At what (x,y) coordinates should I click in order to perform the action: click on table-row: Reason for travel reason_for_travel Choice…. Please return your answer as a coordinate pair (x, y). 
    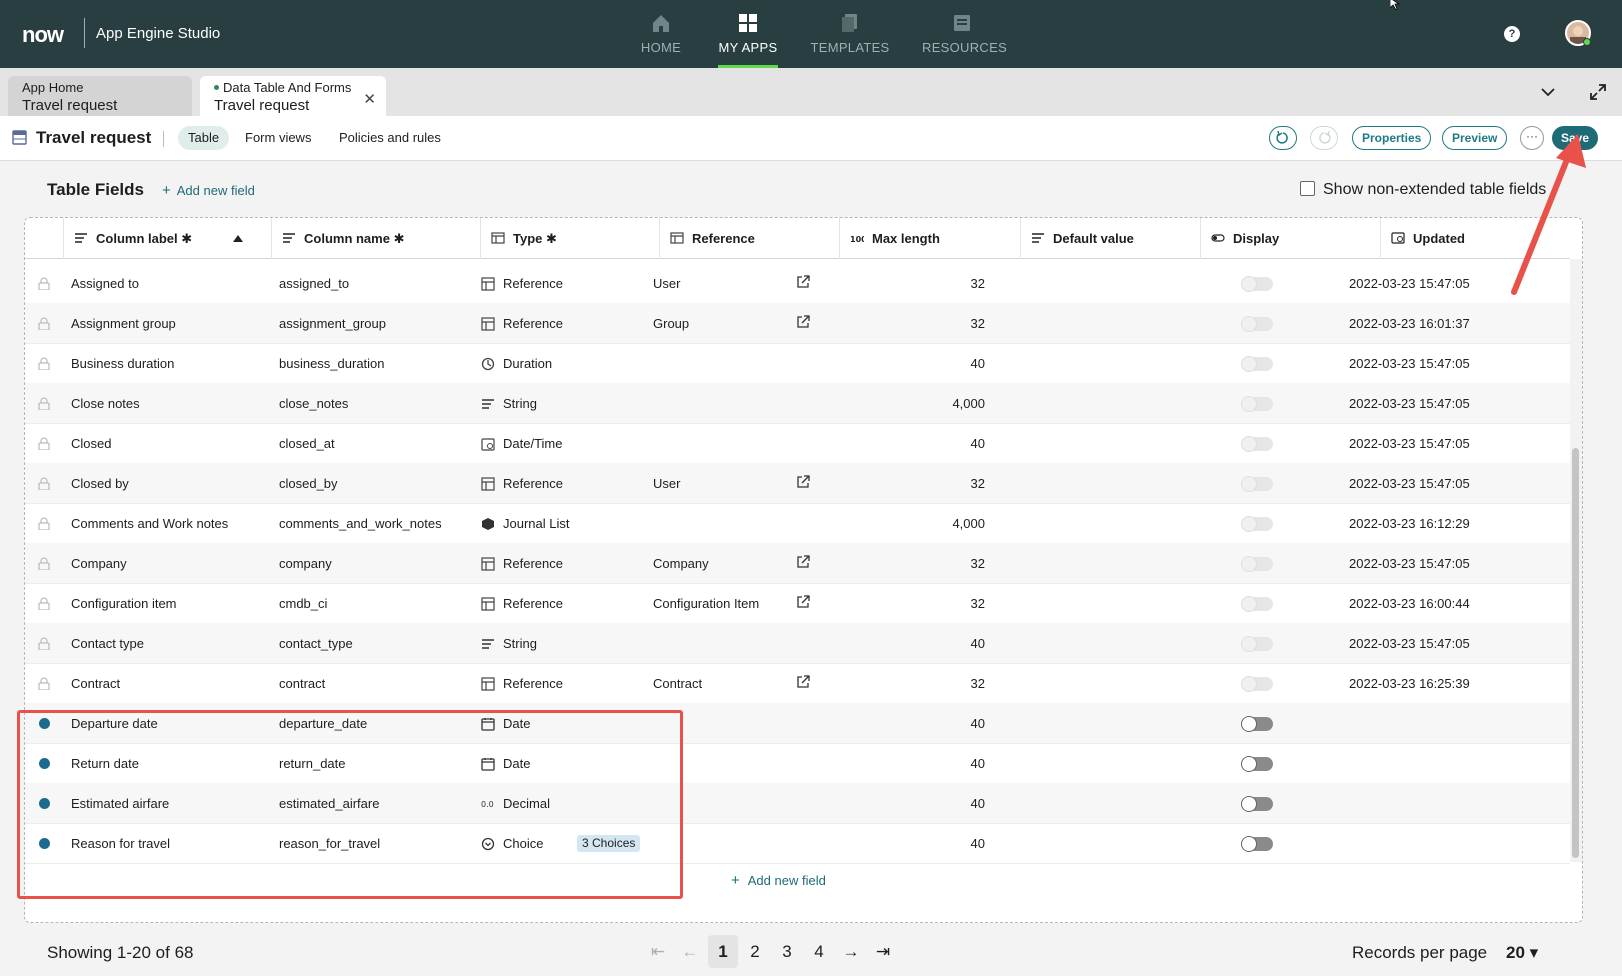
    Looking at the image, I should click on (797, 843).